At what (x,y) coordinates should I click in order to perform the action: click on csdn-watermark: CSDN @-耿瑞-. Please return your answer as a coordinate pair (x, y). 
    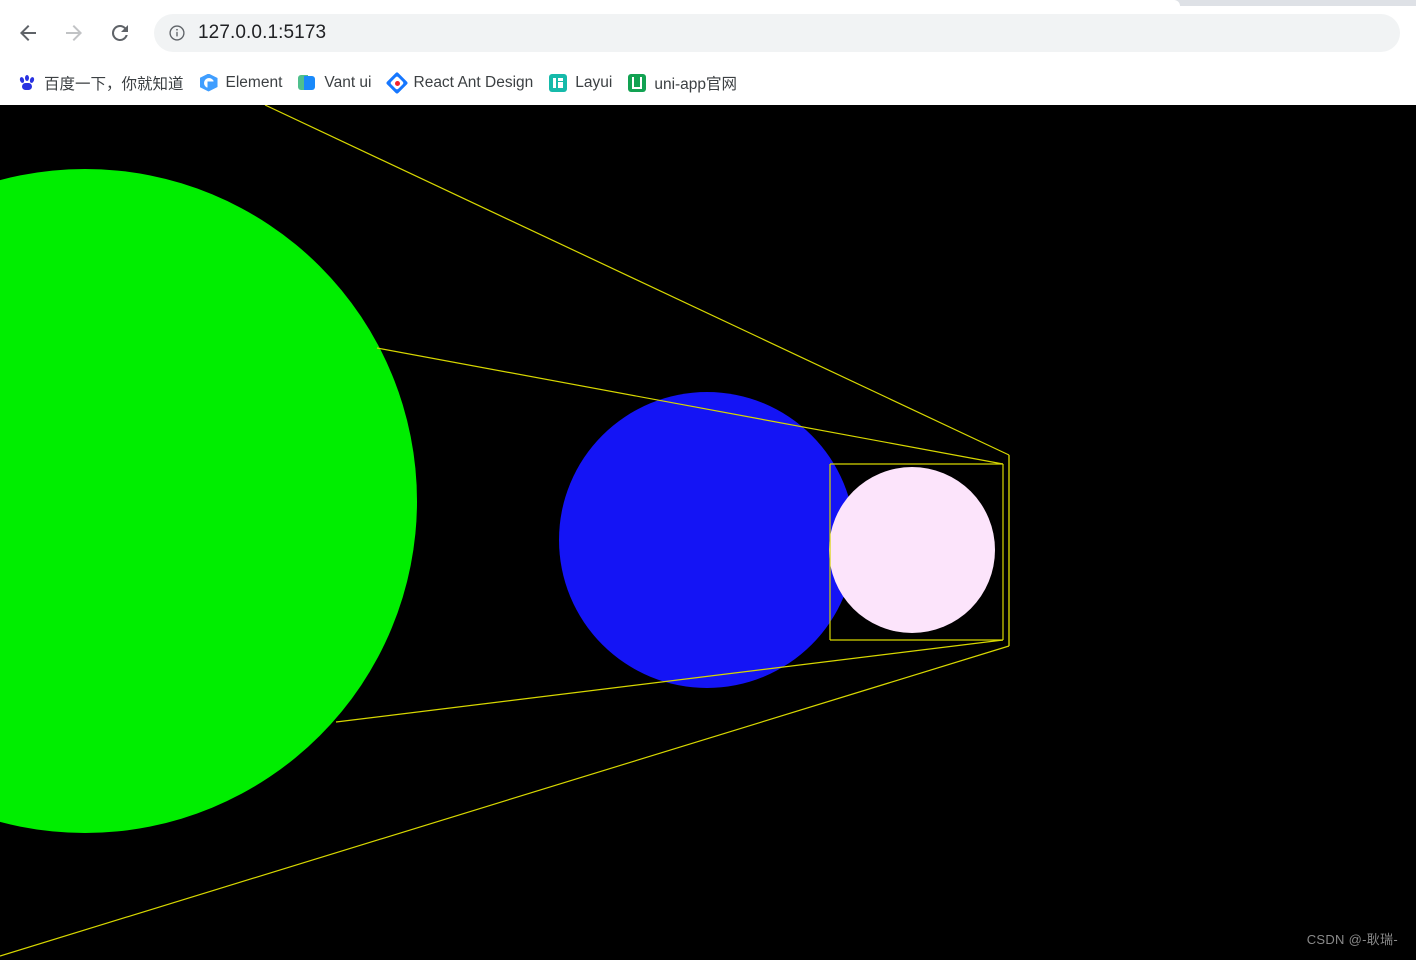
    Looking at the image, I should click on (1352, 939).